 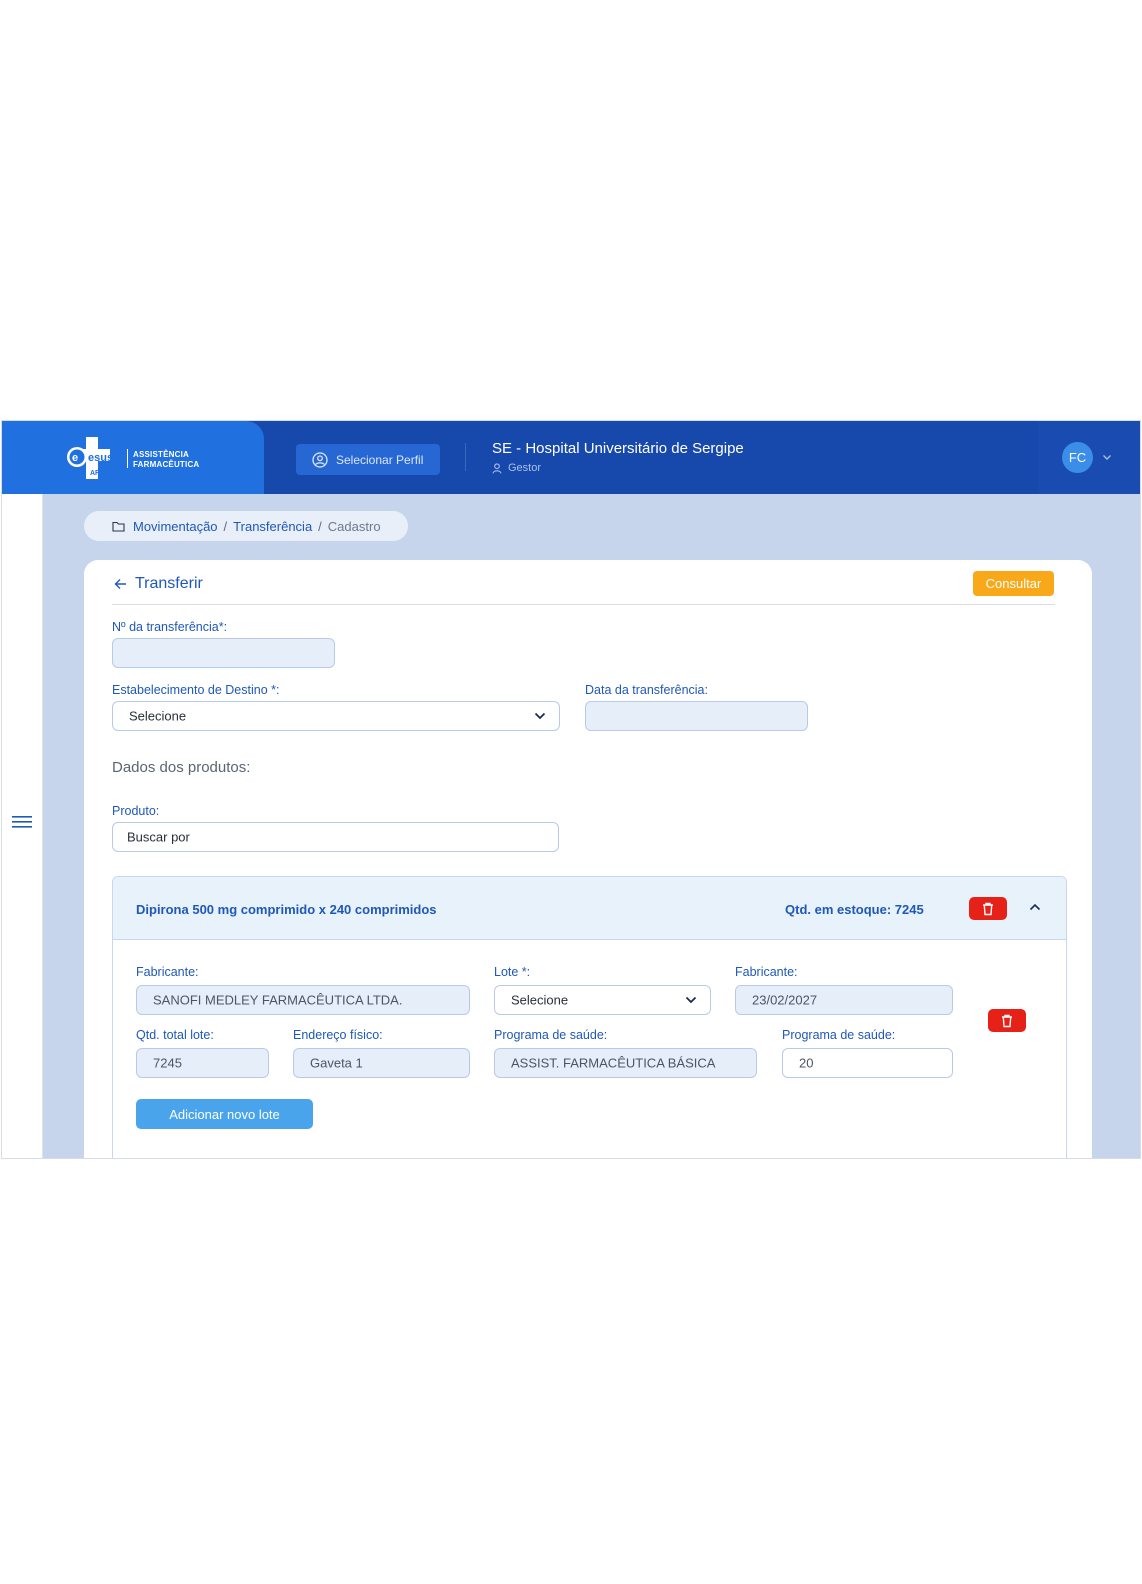 I want to click on address-value: Gaveta 1, so click(x=336, y=1063).